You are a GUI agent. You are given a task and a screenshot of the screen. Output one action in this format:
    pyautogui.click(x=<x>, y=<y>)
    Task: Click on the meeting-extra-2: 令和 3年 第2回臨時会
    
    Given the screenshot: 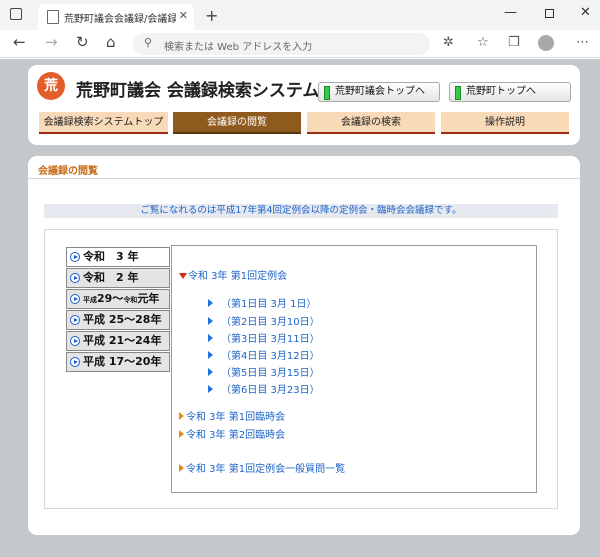 What is the action you would take?
    pyautogui.click(x=232, y=433)
    